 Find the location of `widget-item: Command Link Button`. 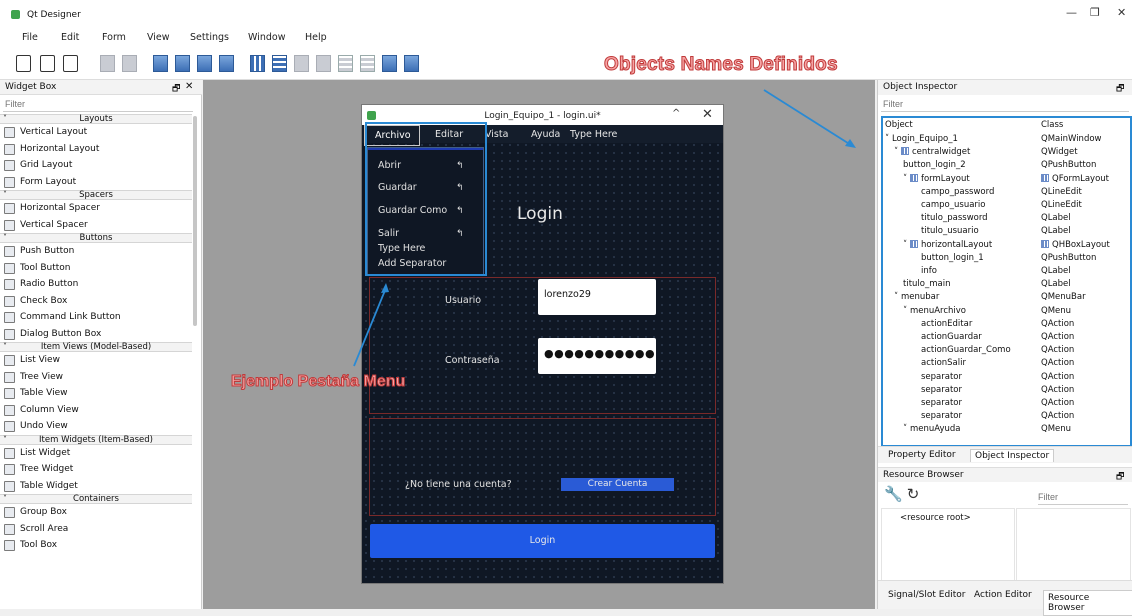

widget-item: Command Link Button is located at coordinates (96, 317).